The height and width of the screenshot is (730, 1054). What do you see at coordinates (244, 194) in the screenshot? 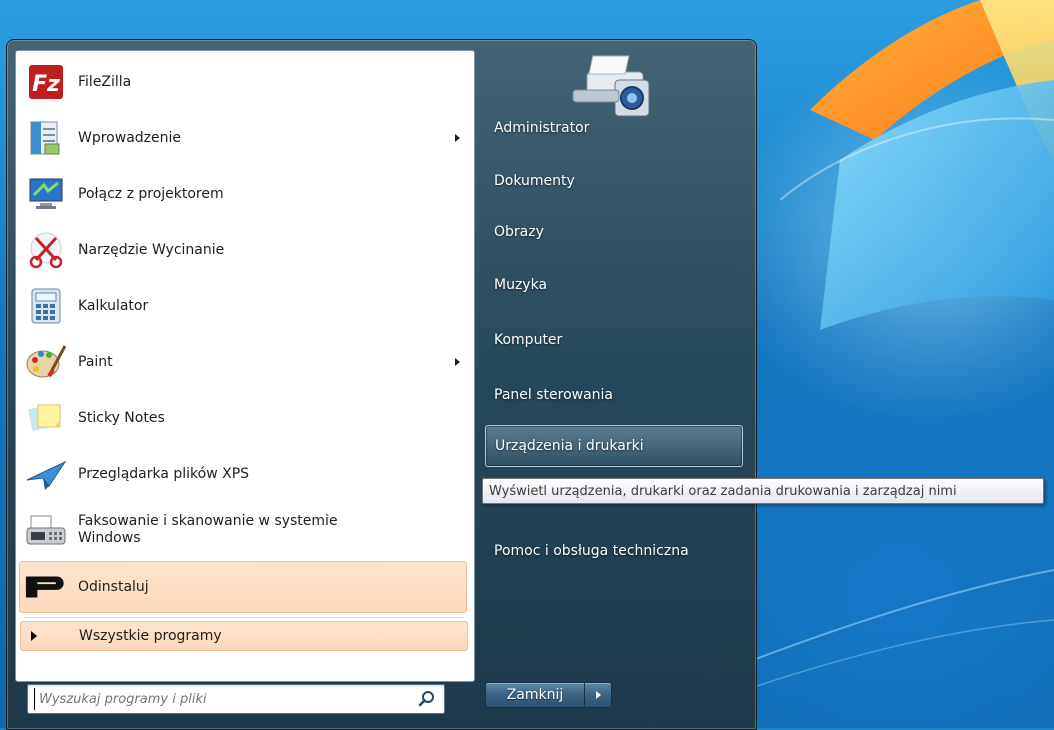
I see `program-item-projector: Połącz z projektorem` at bounding box center [244, 194].